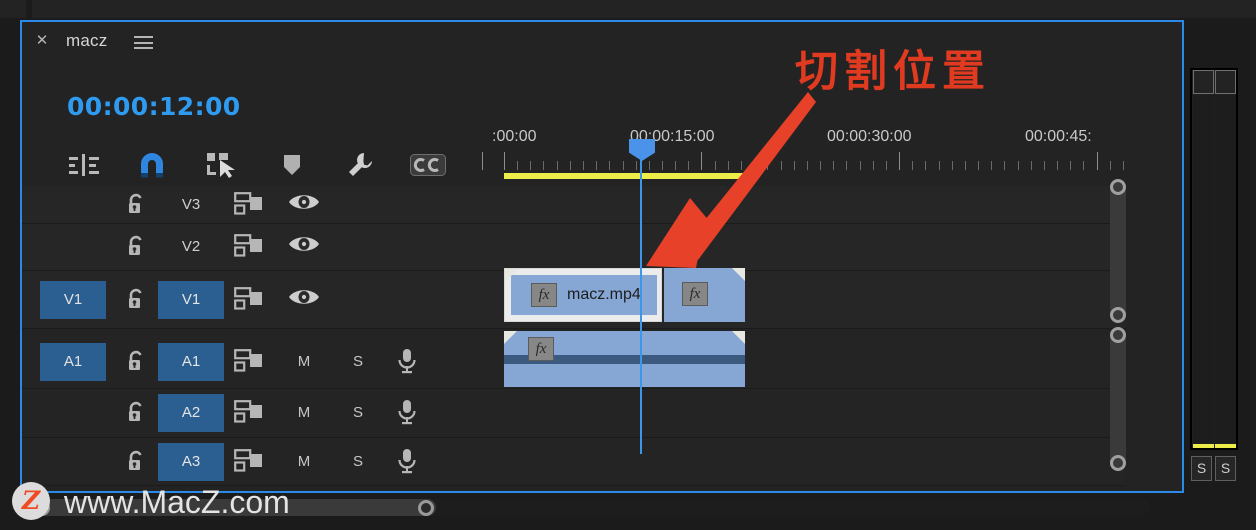  Describe the element at coordinates (482, 161) in the screenshot. I see `ruler-tick-major` at that location.